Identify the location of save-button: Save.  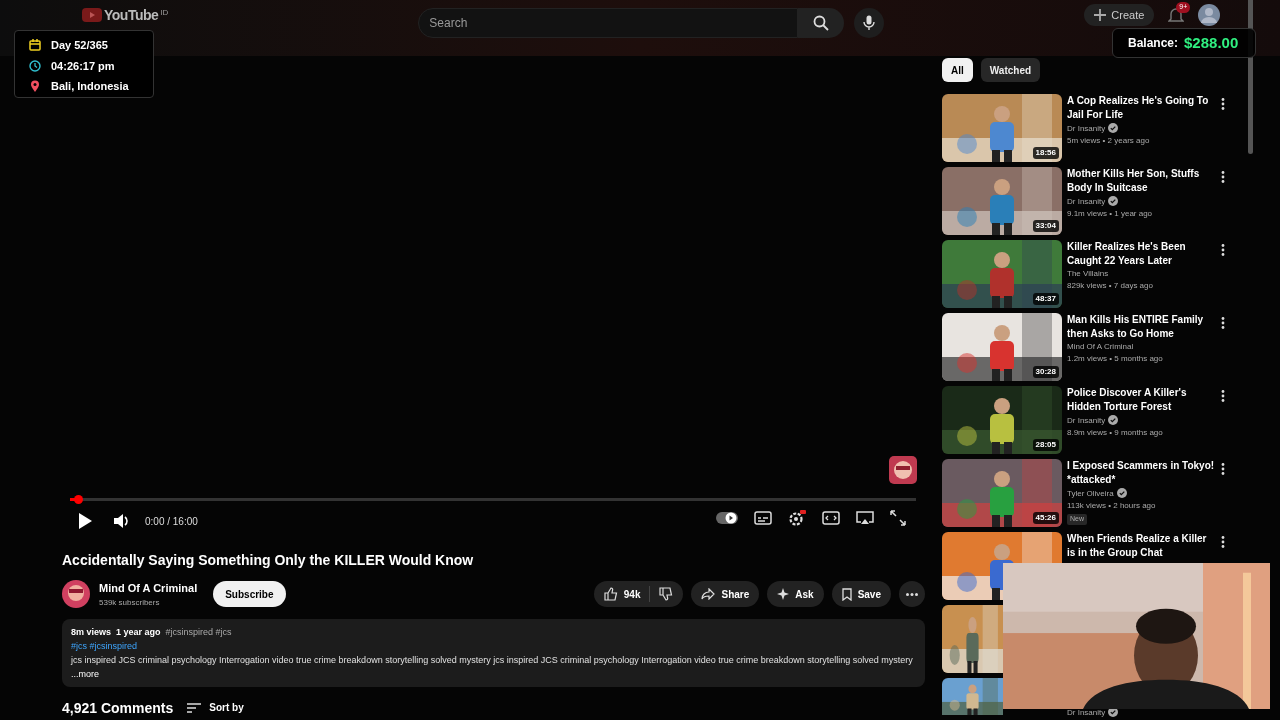
(861, 594).